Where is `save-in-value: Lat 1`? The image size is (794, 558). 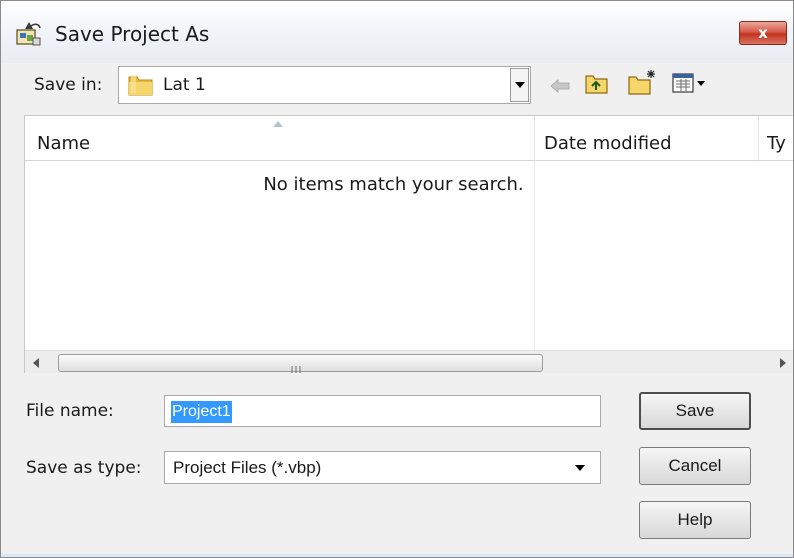 save-in-value: Lat 1 is located at coordinates (184, 85).